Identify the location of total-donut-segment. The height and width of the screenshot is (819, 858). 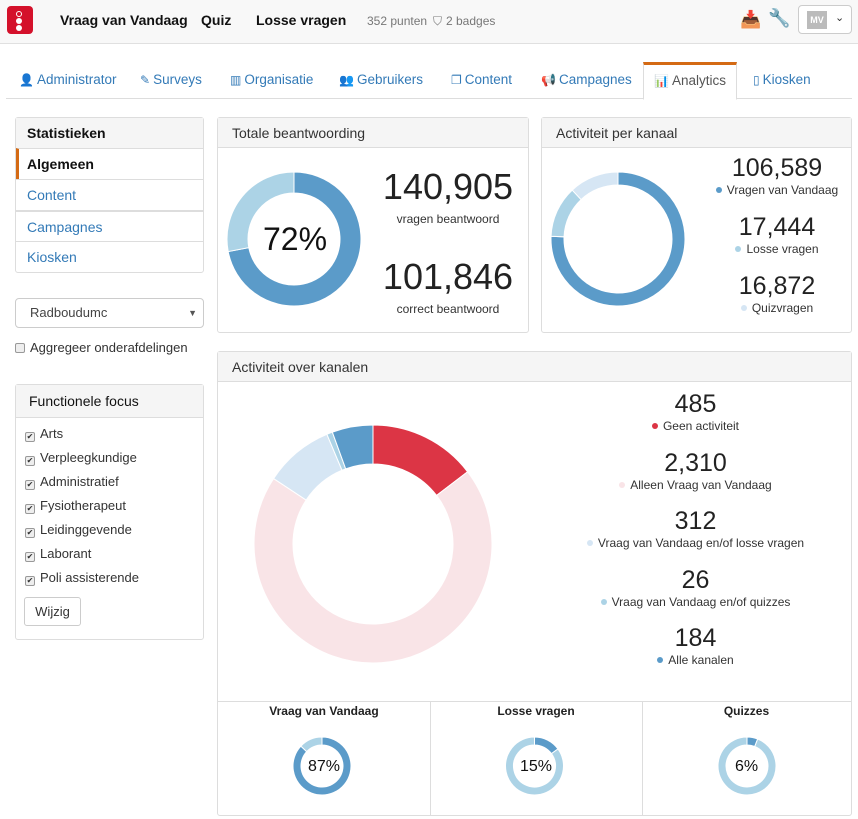
(260, 212).